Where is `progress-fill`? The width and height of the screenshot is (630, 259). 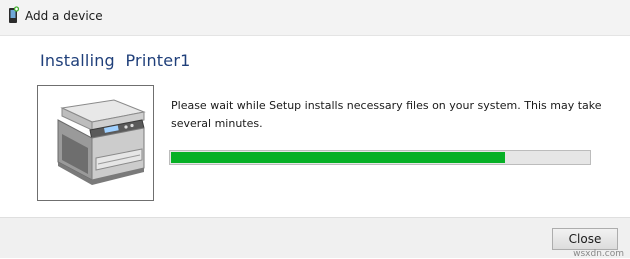 progress-fill is located at coordinates (338, 157).